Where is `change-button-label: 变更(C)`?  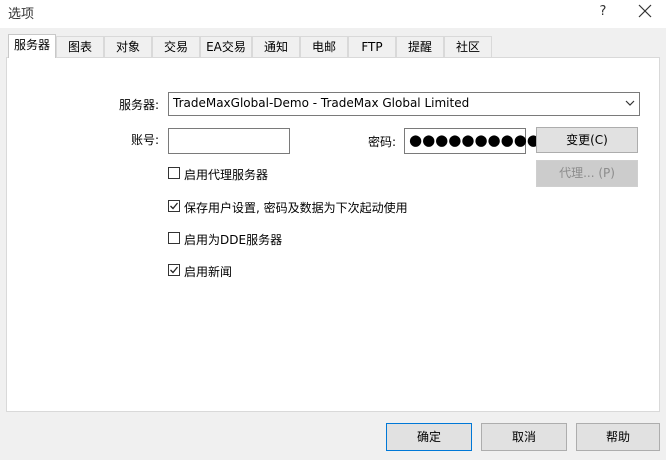 change-button-label: 变更(C) is located at coordinates (587, 140).